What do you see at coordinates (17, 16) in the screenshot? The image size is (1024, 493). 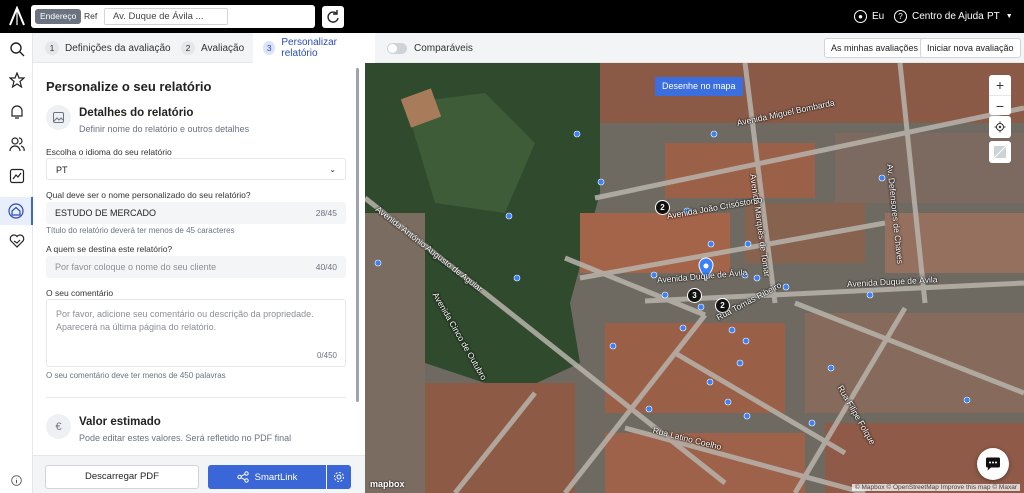 I see `app-logo-icon` at bounding box center [17, 16].